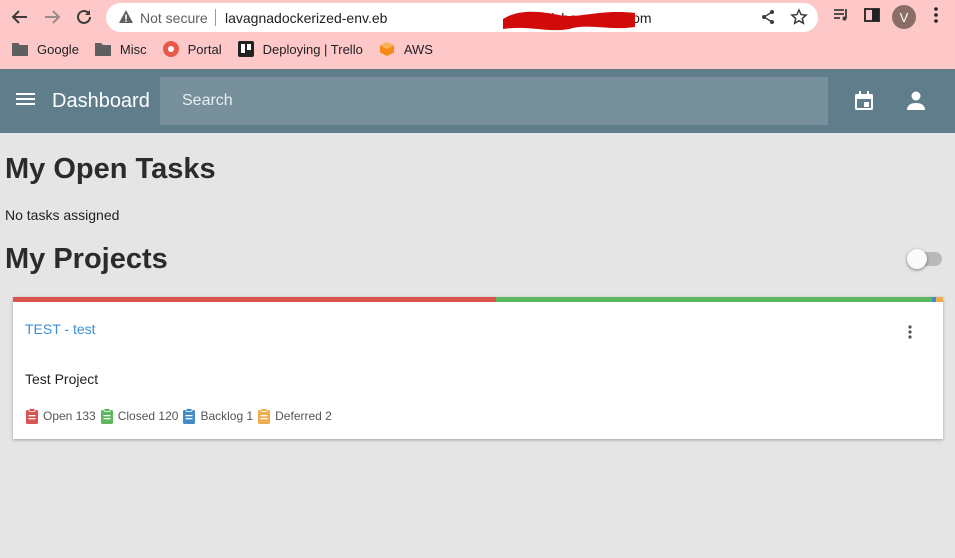 The width and height of the screenshot is (955, 558). What do you see at coordinates (799, 19) in the screenshot?
I see `bookmark-star-icon` at bounding box center [799, 19].